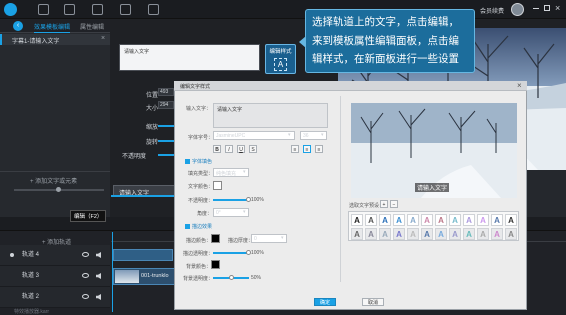 This screenshot has width=566, height=315. What do you see at coordinates (166, 92) in the screenshot?
I see `position-input: 493` at bounding box center [166, 92].